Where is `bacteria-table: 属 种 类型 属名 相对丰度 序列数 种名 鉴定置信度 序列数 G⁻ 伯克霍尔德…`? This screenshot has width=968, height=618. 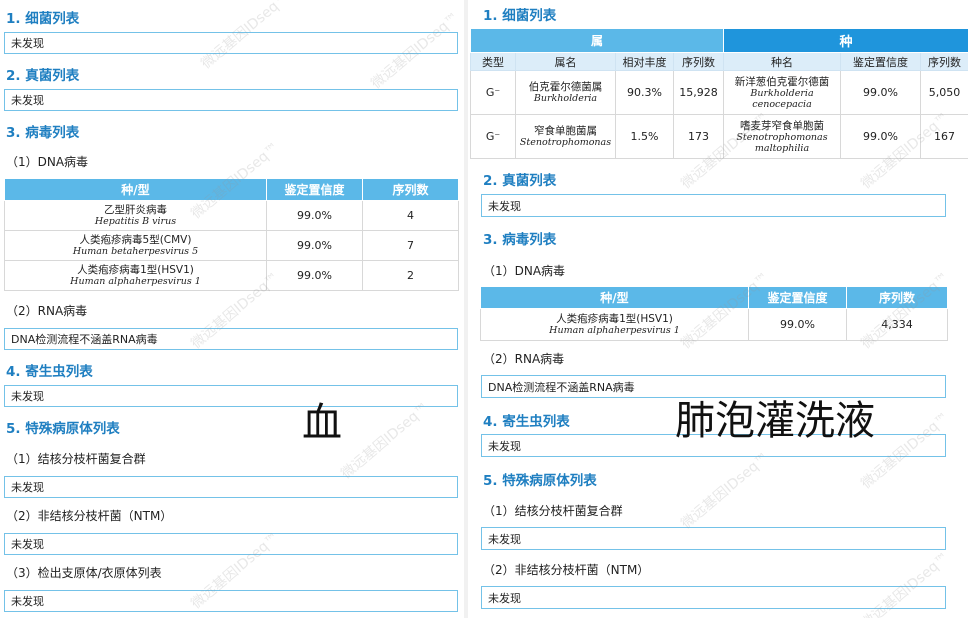 bacteria-table: 属 种 类型 属名 相对丰度 序列数 种名 鉴定置信度 序列数 G⁻ 伯克霍尔德… is located at coordinates (719, 93).